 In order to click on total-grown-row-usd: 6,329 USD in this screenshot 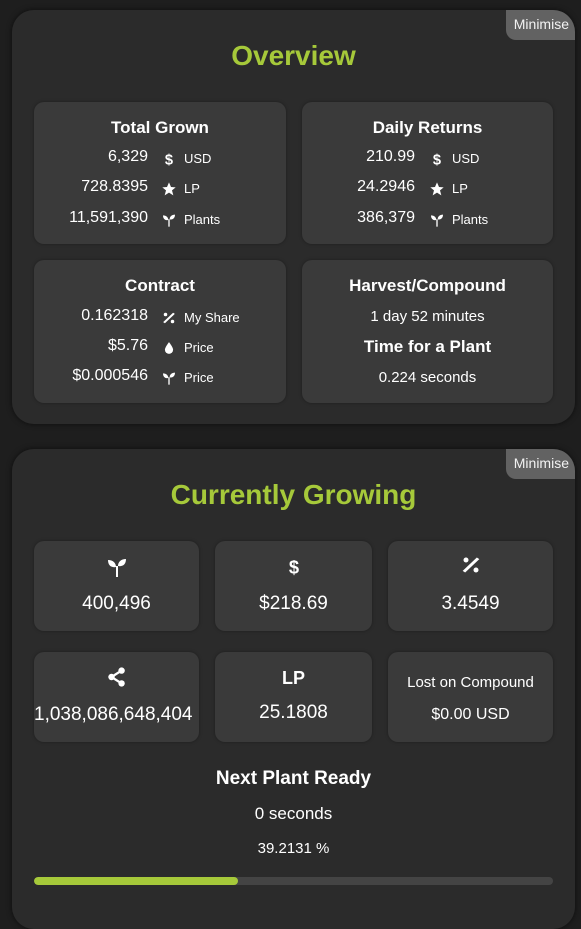, I will do `click(160, 159)`.